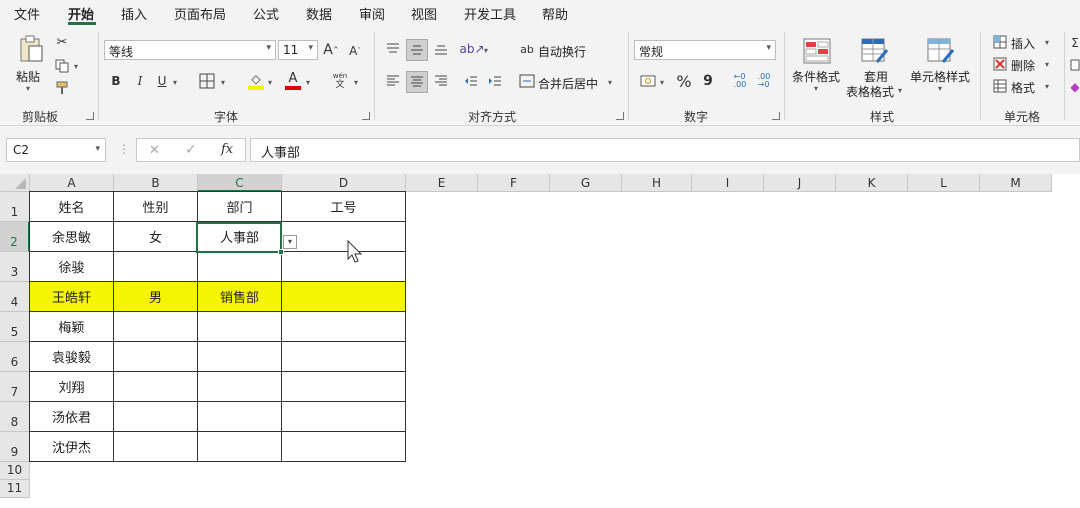 This screenshot has width=1080, height=508. What do you see at coordinates (140, 81) in the screenshot?
I see `italic-button: I` at bounding box center [140, 81].